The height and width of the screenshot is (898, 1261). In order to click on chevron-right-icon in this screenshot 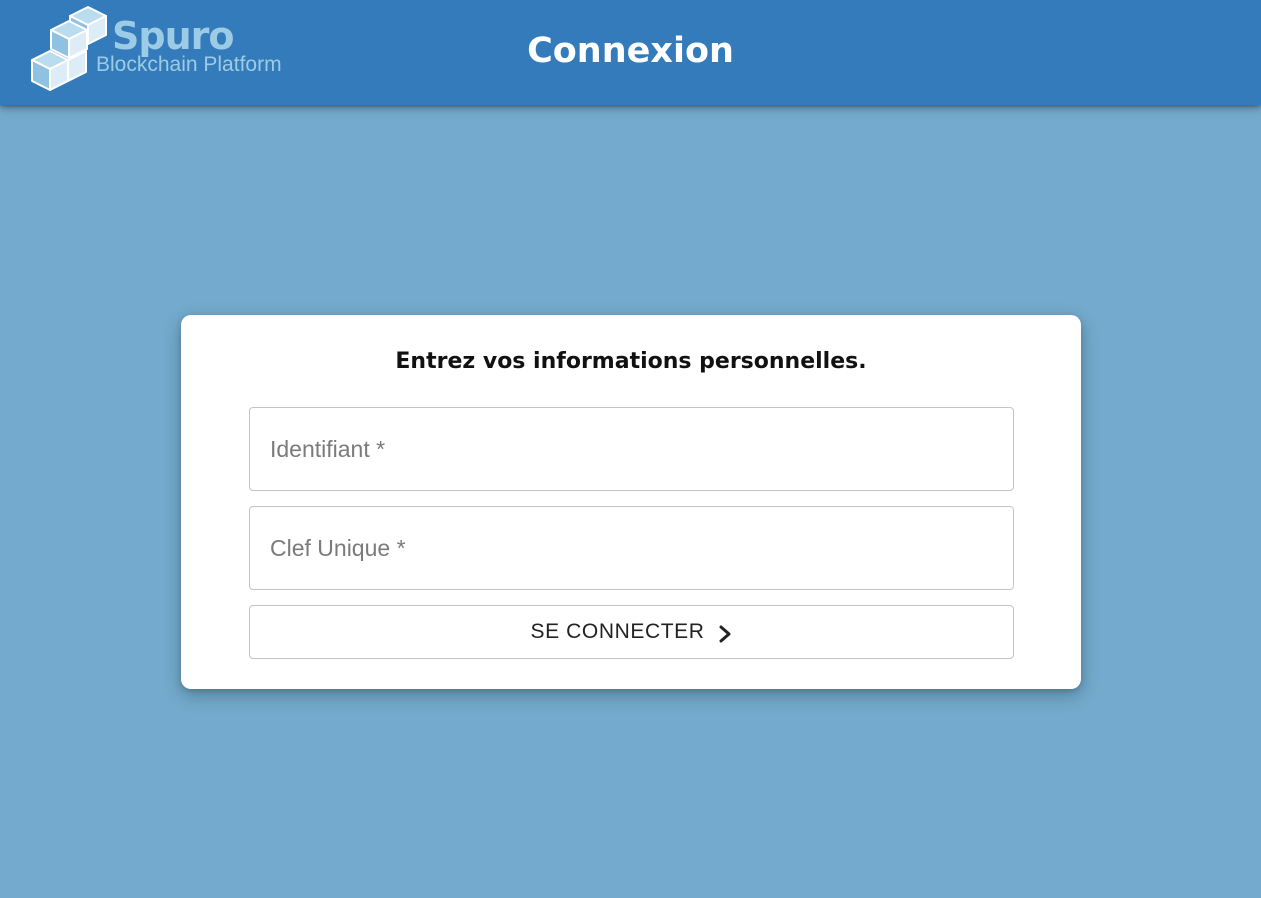, I will do `click(725, 634)`.